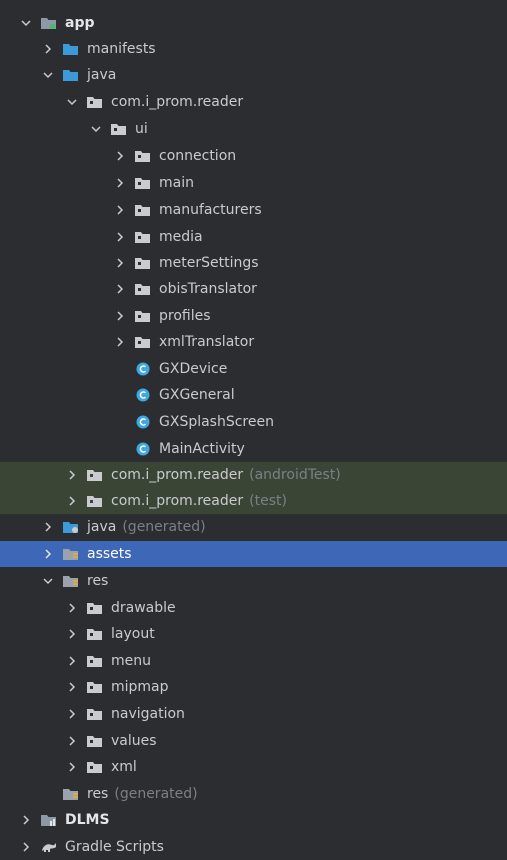  What do you see at coordinates (253, 49) in the screenshot?
I see `tree-item-manifests: manifests` at bounding box center [253, 49].